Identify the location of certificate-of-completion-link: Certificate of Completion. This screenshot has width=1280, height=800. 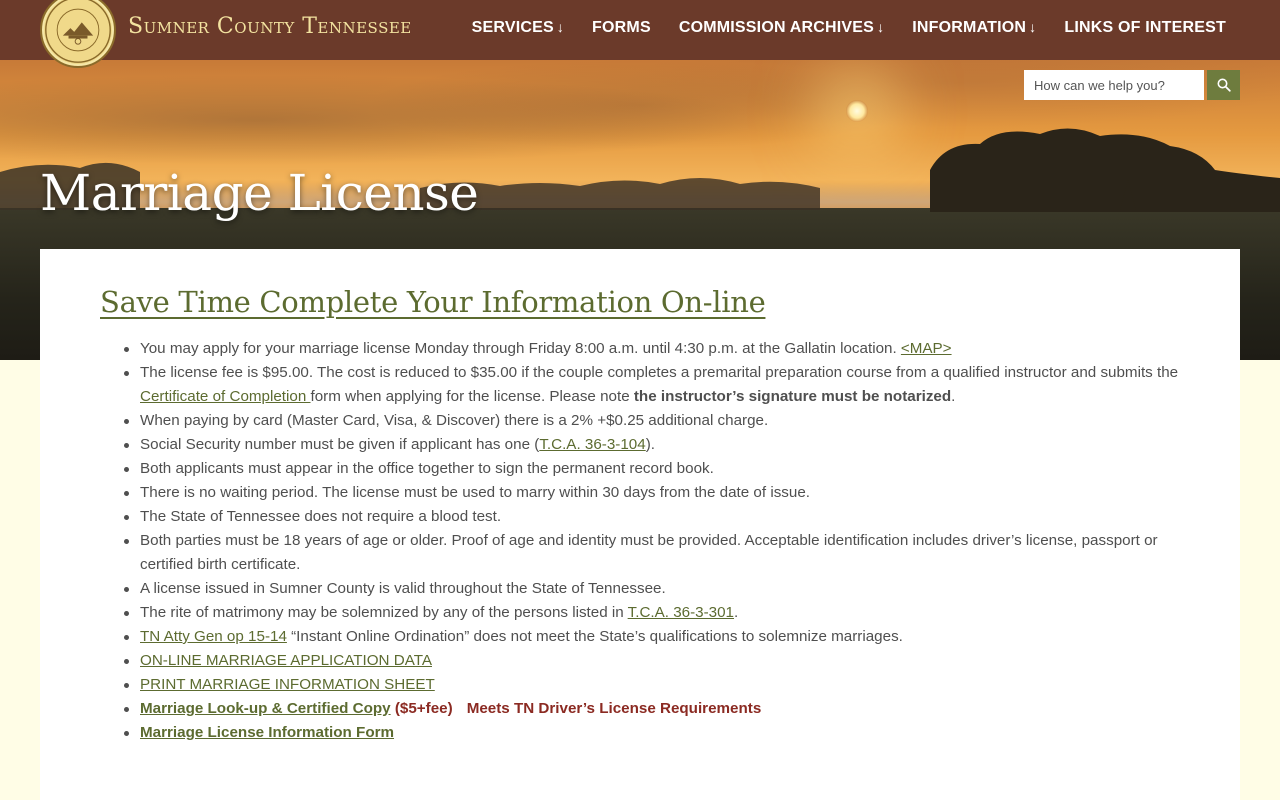
(225, 396).